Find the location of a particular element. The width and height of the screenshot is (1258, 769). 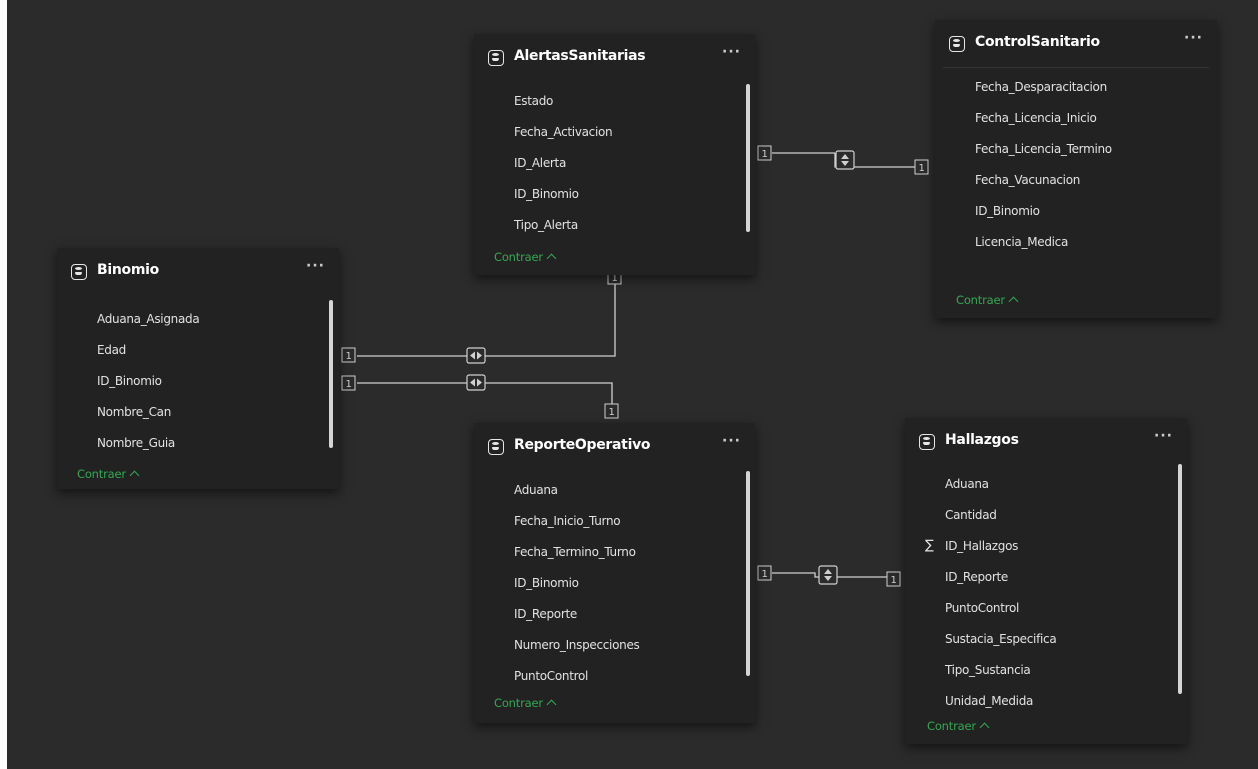

sum-icon: ∑ is located at coordinates (929, 545).